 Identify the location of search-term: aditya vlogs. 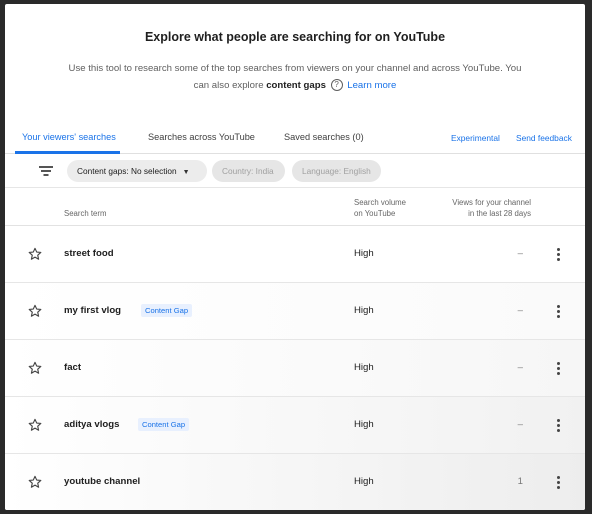
(92, 424).